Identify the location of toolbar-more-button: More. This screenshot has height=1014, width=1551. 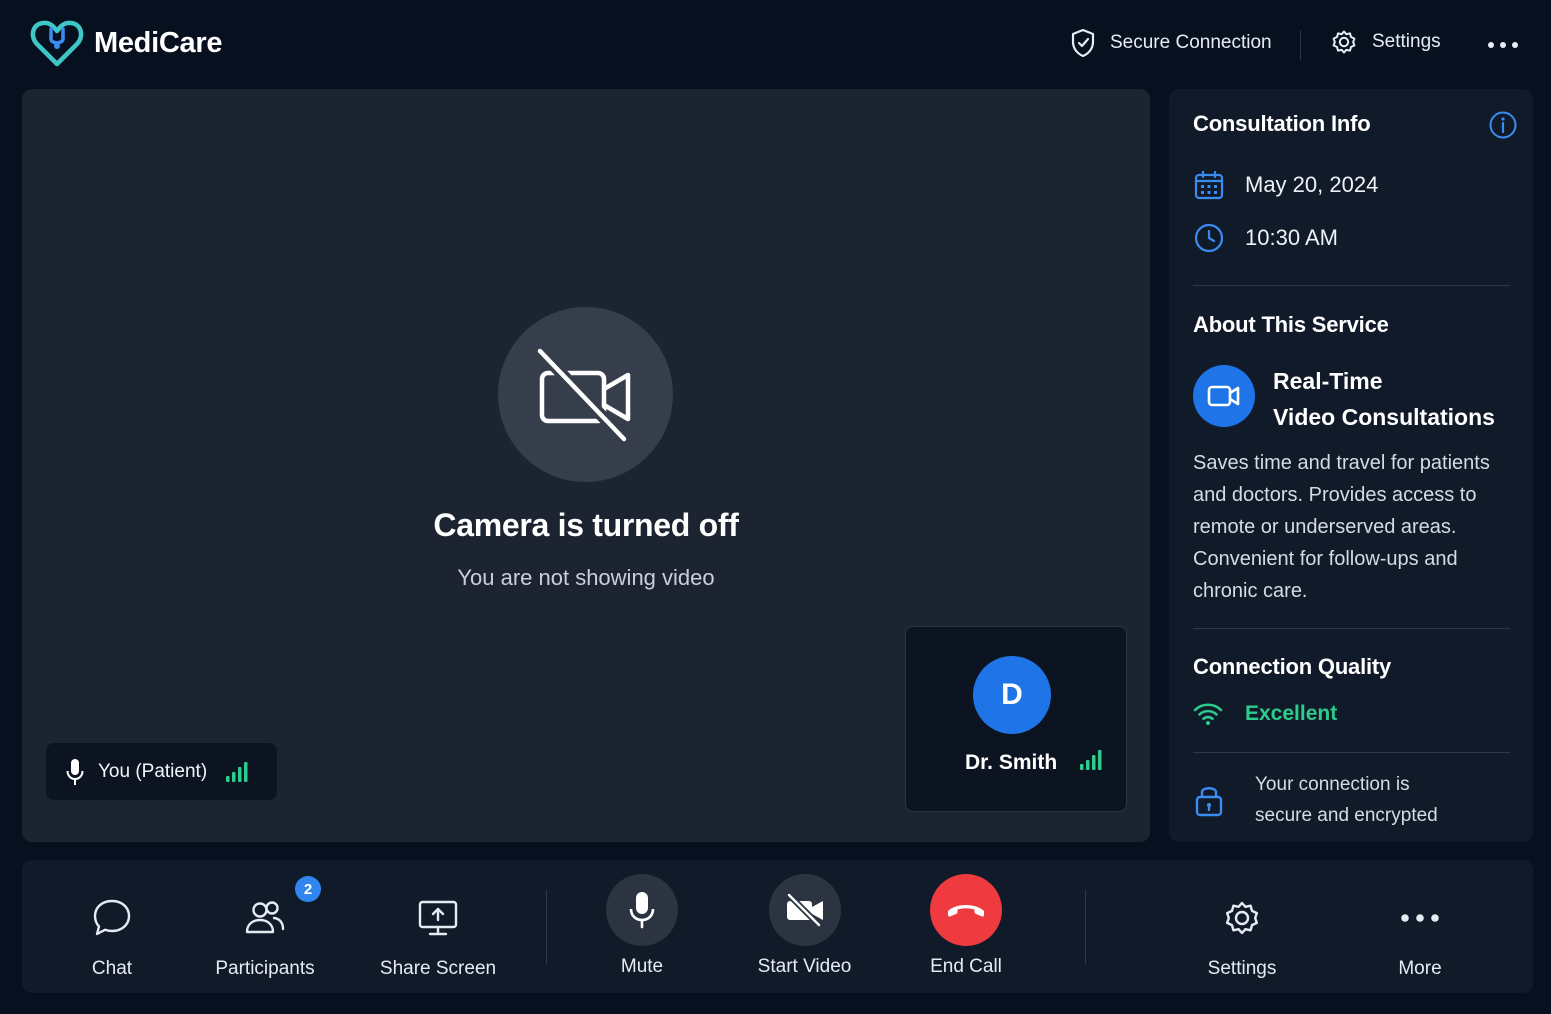
(1420, 926).